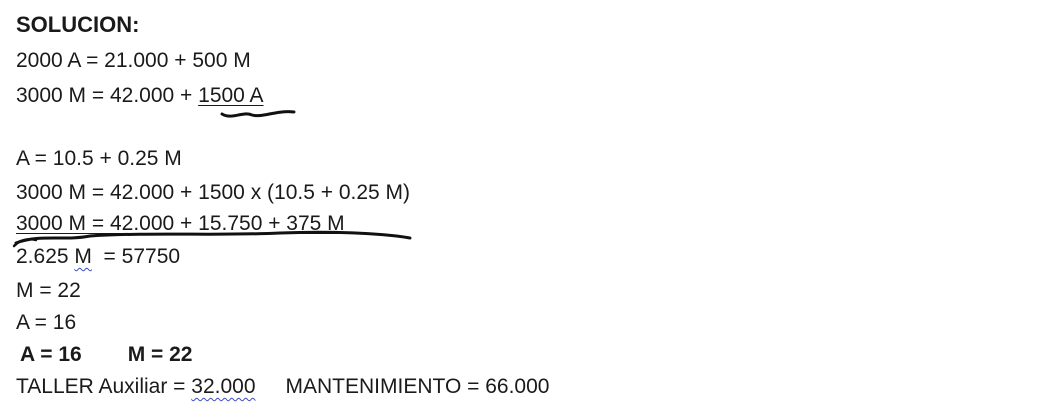  I want to click on equation-5: 3000 M = 42.000 + 15.750 + 375 M, so click(180, 223).